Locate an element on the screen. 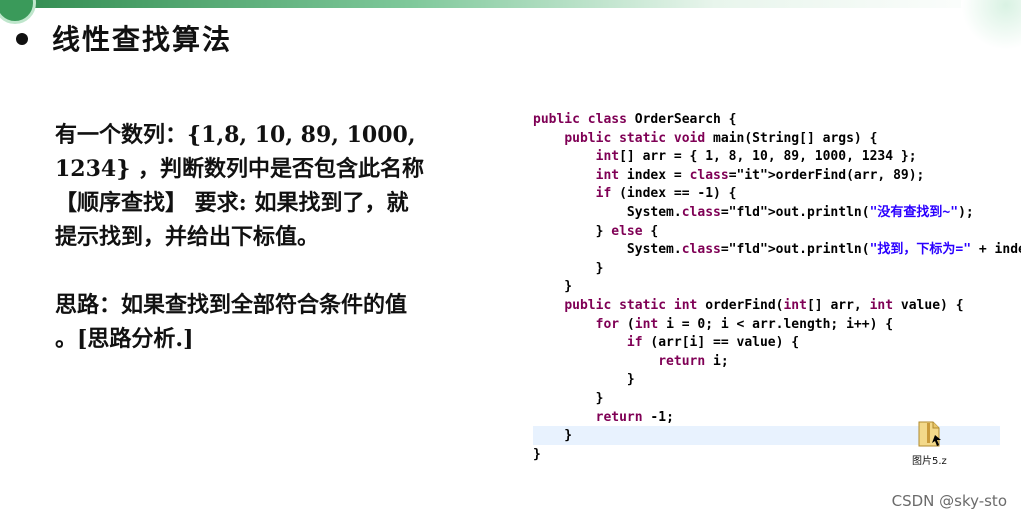  code-line: for (int i = 0; i < arr.length; i++) { is located at coordinates (744, 324).